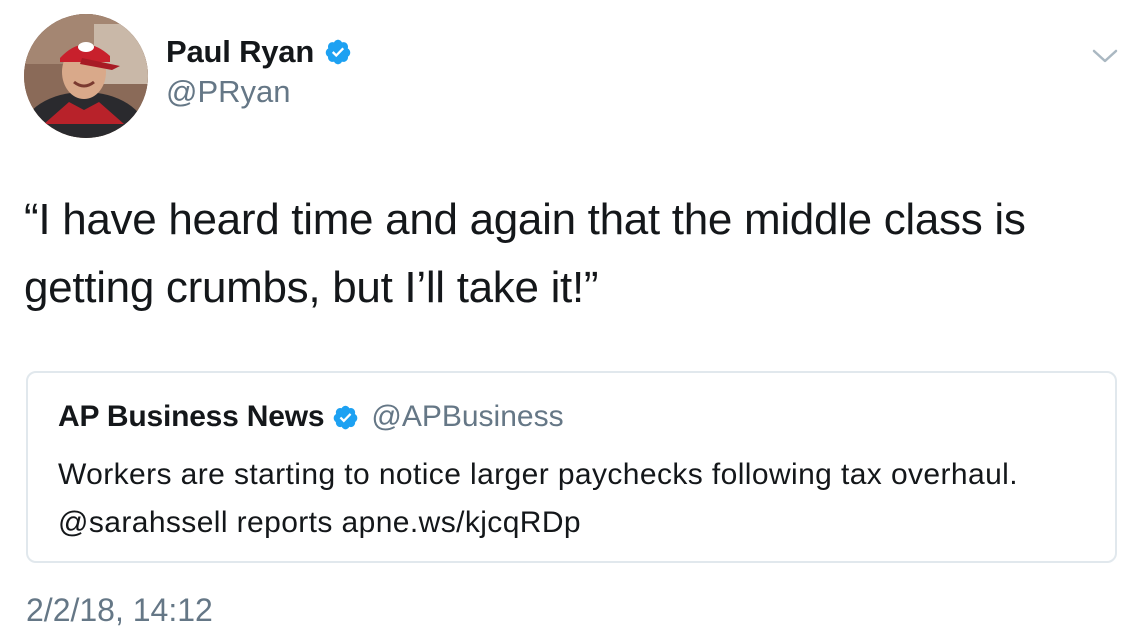 Image resolution: width=1144 pixels, height=640 pixels. Describe the element at coordinates (259, 92) in the screenshot. I see `author-handle: @PRyan` at that location.